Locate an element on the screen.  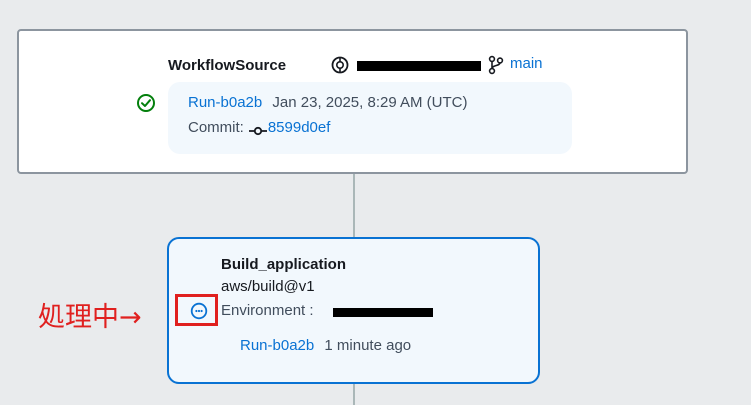
branch-link: main is located at coordinates (526, 63).